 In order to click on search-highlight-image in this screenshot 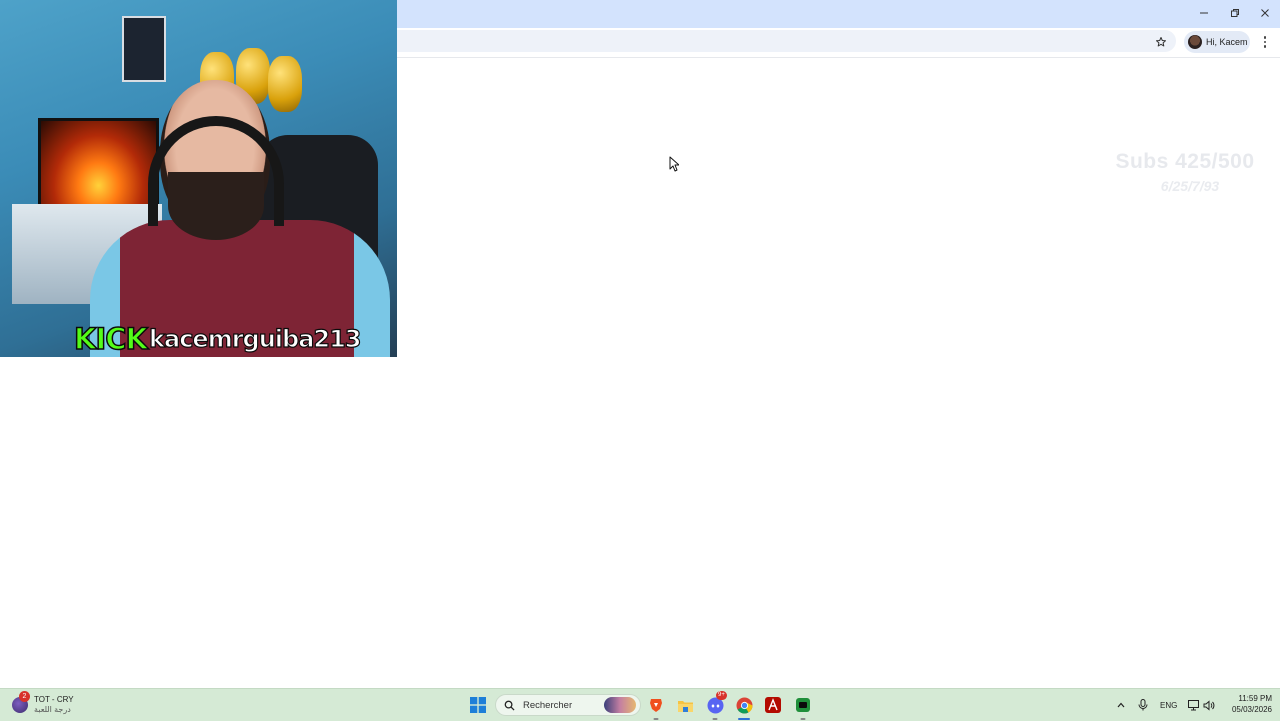, I will do `click(620, 705)`.